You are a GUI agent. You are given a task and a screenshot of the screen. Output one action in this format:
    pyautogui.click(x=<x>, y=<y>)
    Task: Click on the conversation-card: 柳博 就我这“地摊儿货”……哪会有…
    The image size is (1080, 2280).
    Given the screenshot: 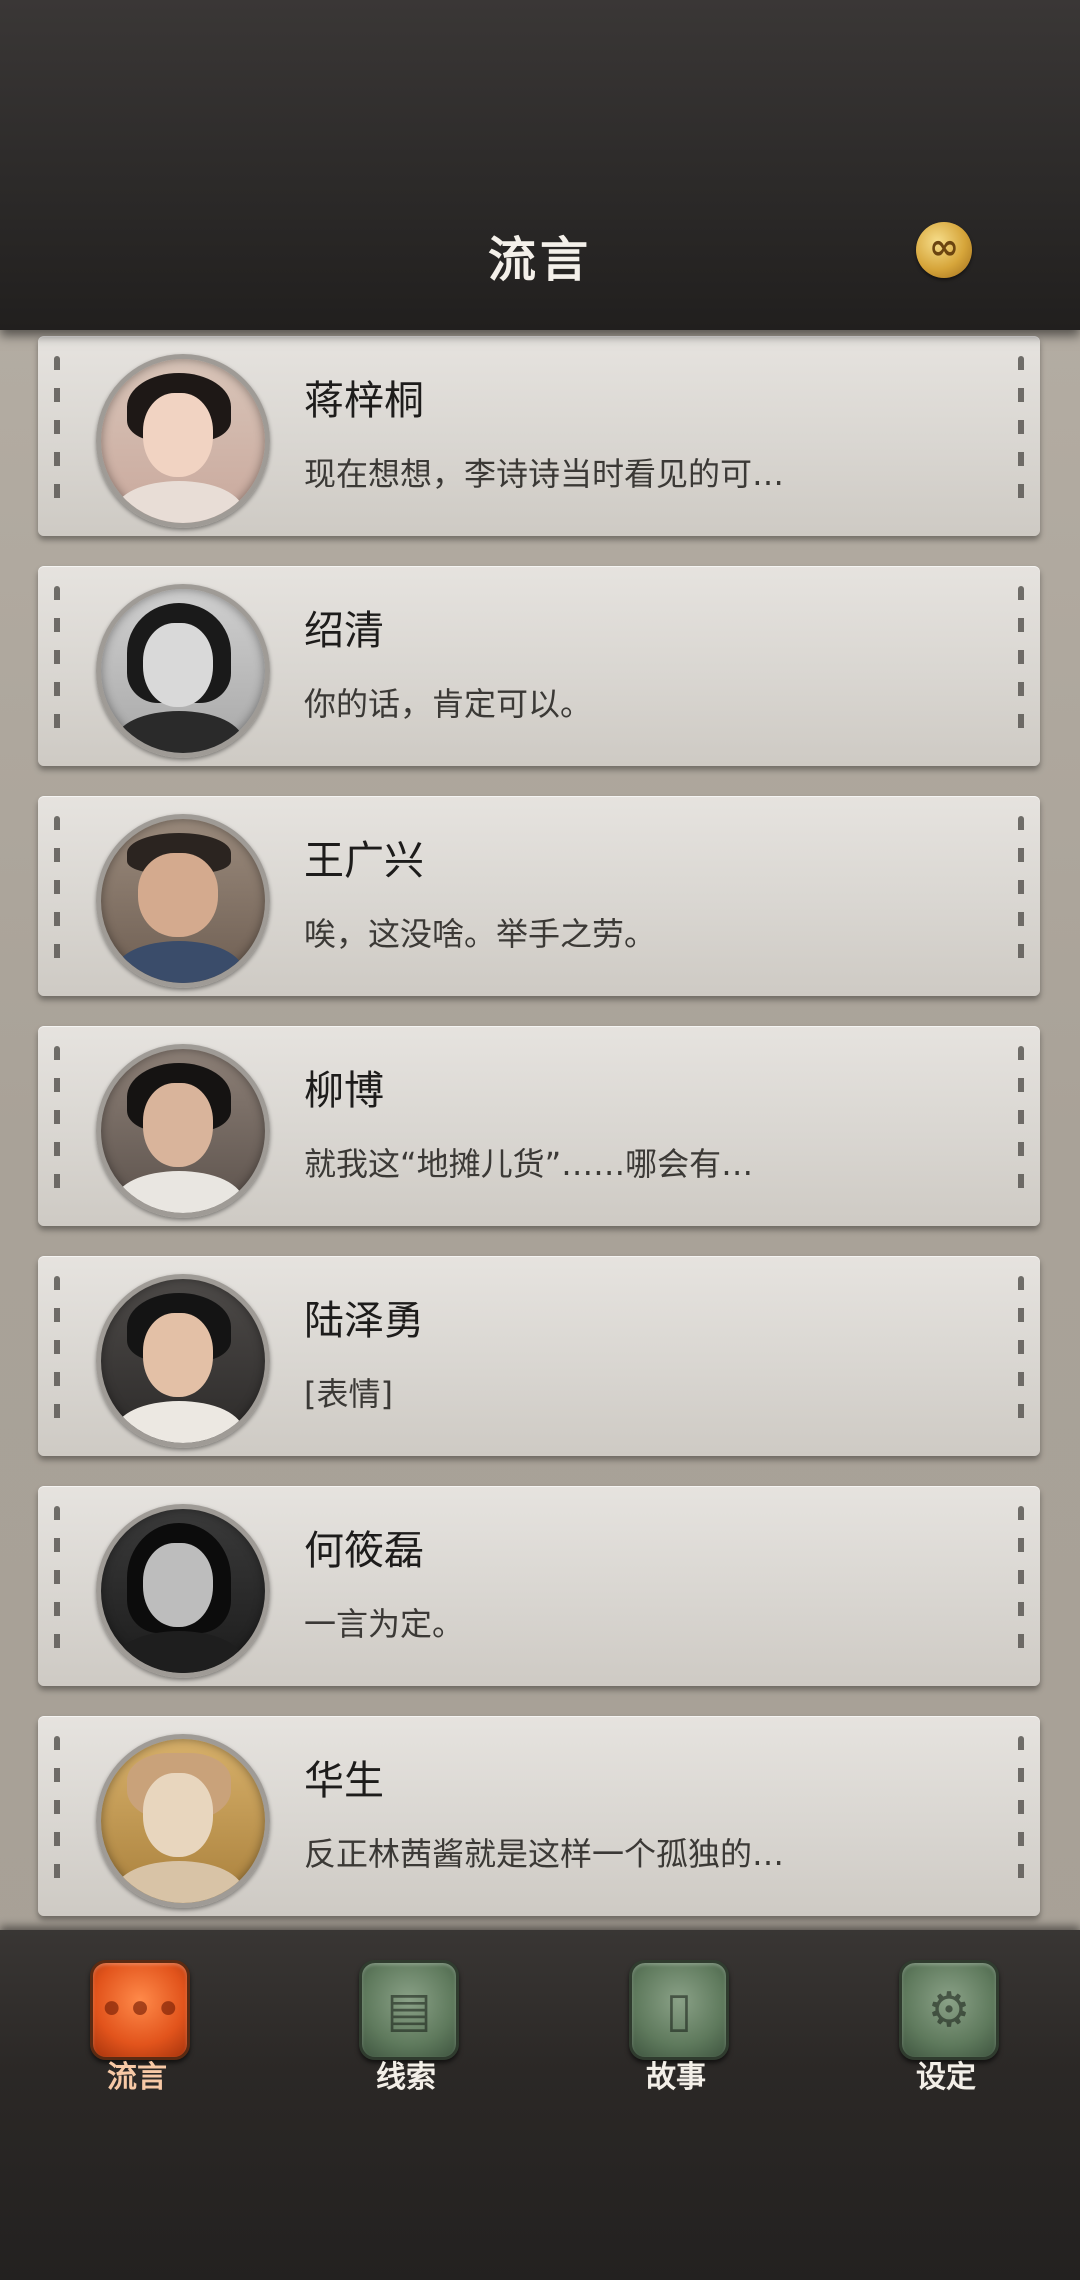 What is the action you would take?
    pyautogui.click(x=539, y=1126)
    